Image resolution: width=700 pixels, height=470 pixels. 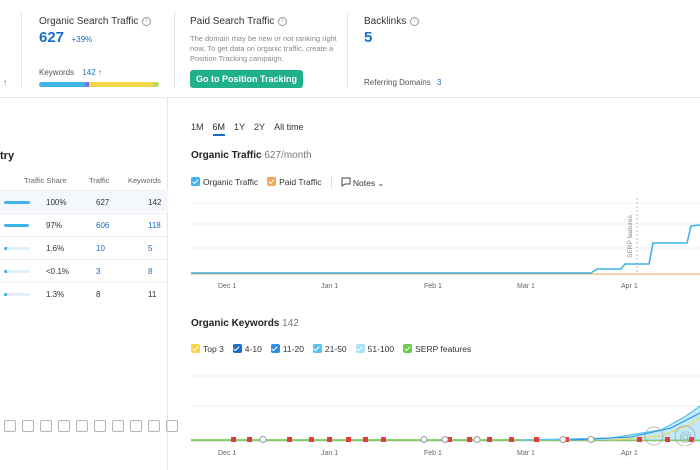 I want to click on table-row: <0.1% 3 8, so click(x=84, y=270).